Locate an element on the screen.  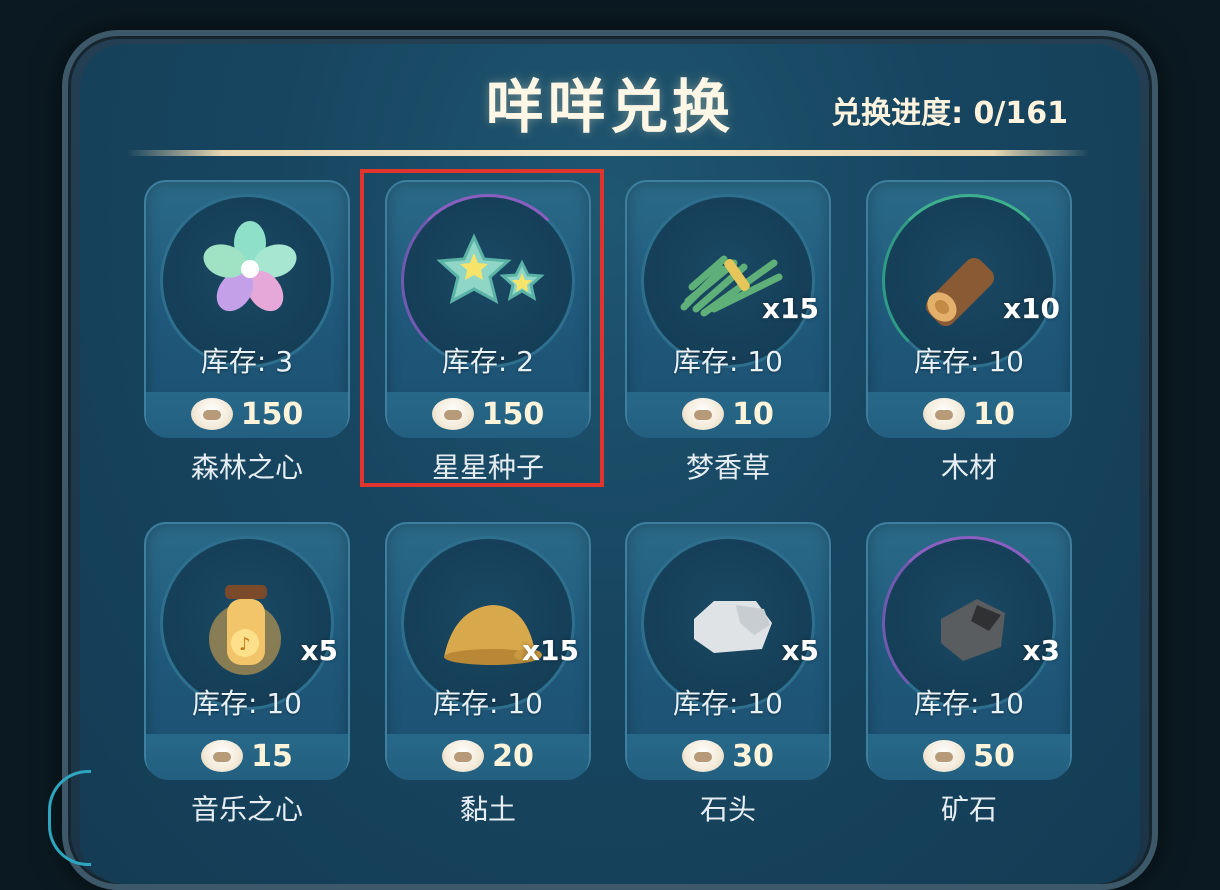
item-price: 150 is located at coordinates (272, 414).